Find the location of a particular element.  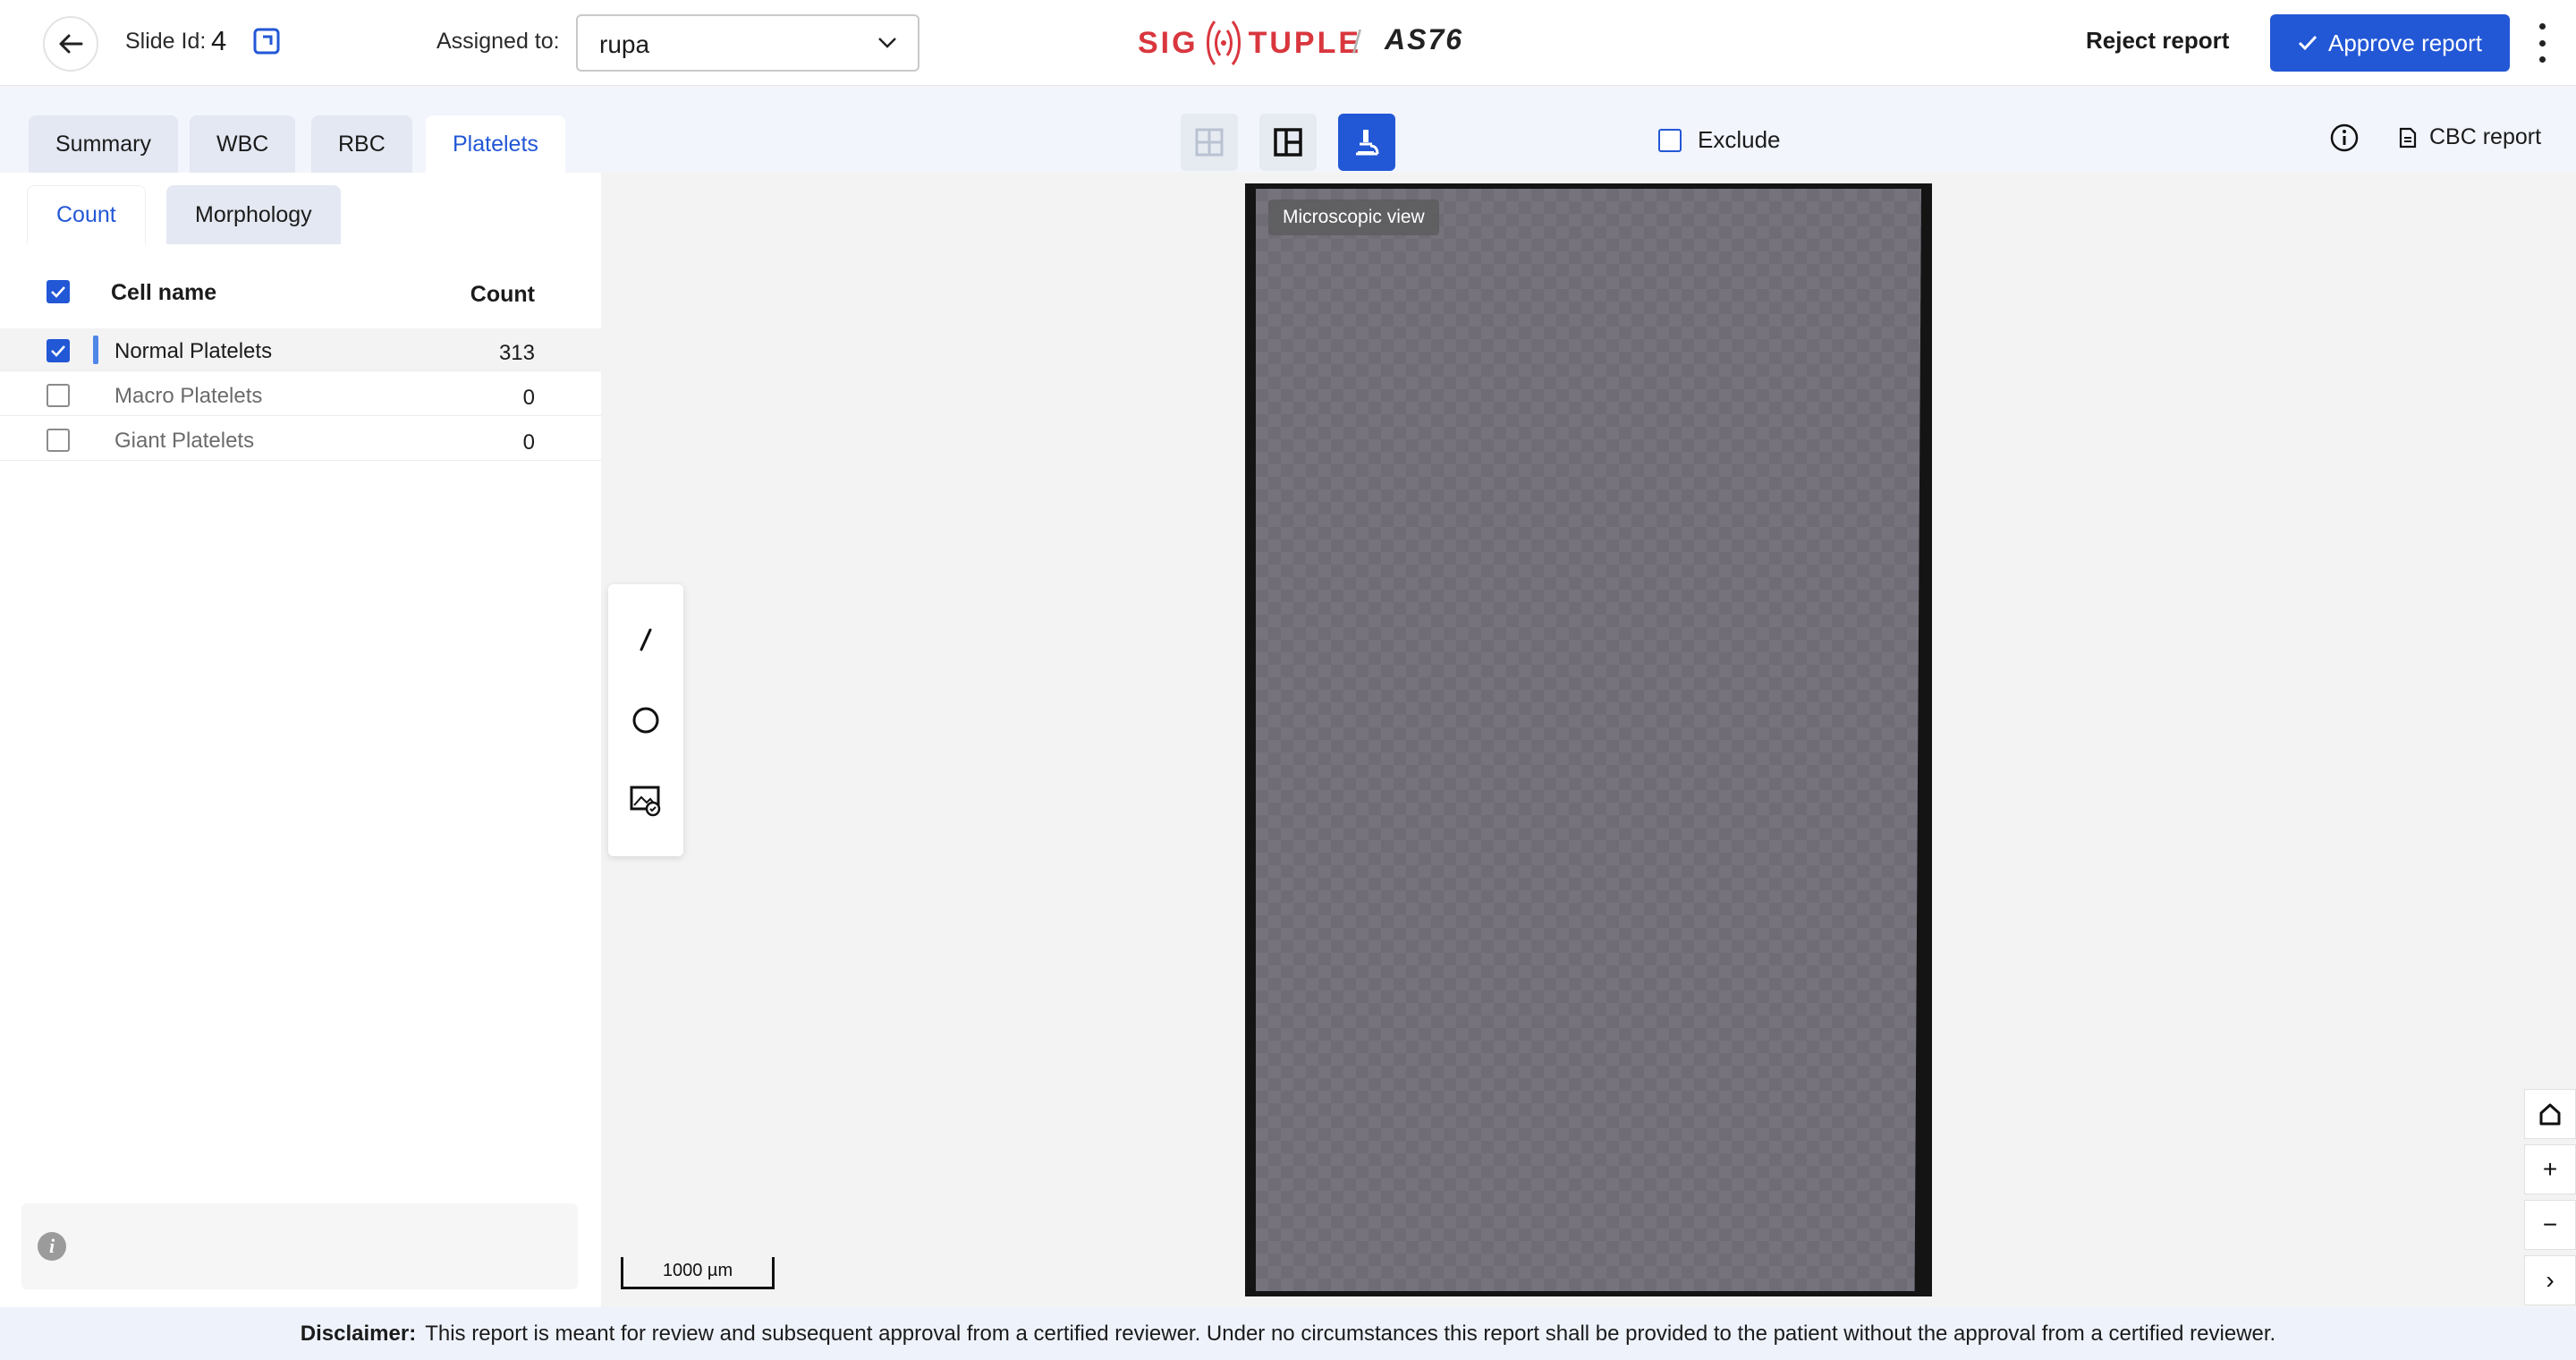

grid-view-button is located at coordinates (1209, 143).